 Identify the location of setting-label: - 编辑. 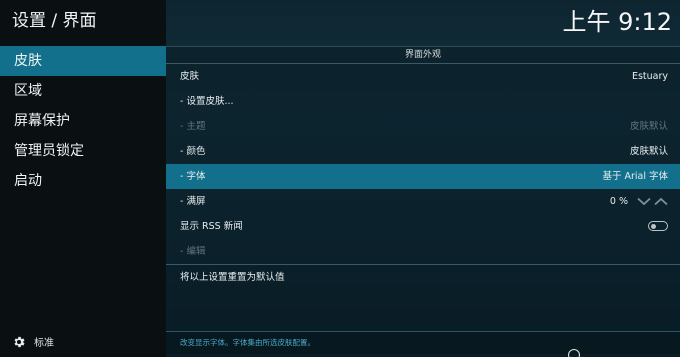
(193, 251).